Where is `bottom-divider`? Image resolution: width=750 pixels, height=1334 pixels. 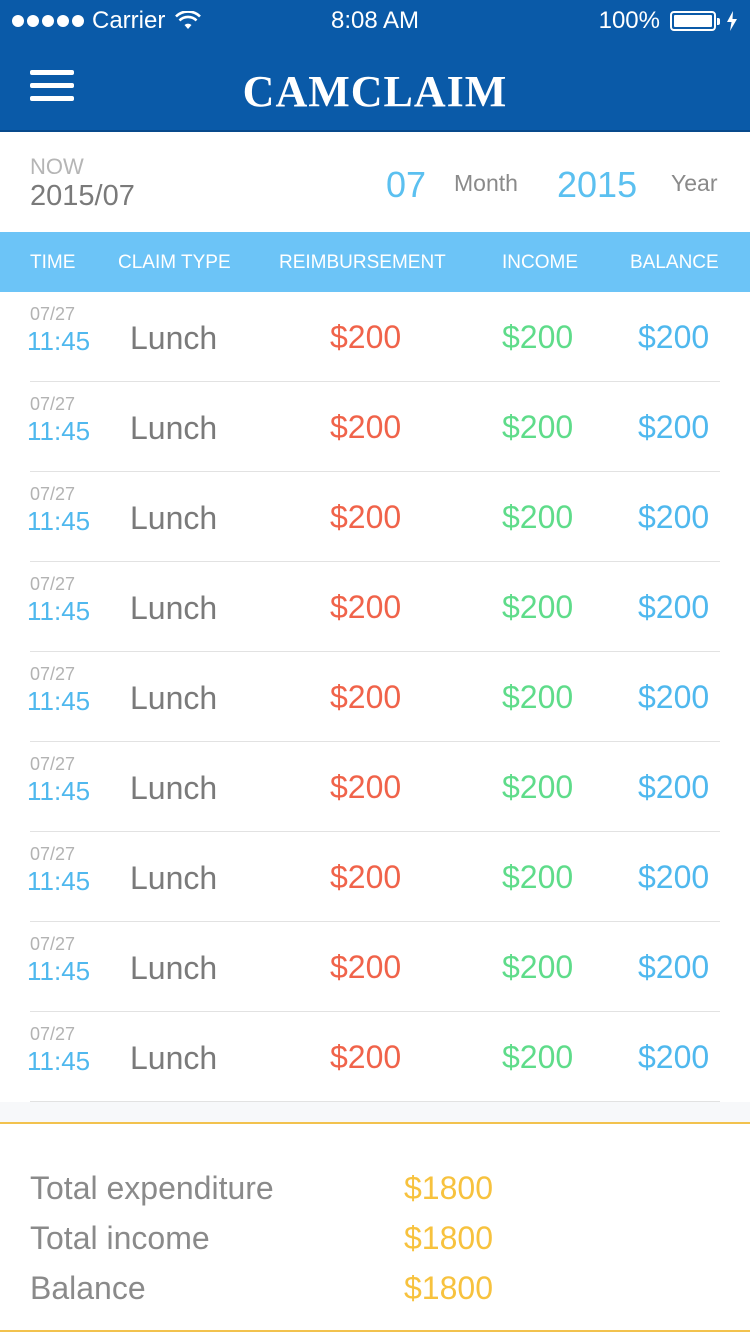
bottom-divider is located at coordinates (375, 1331).